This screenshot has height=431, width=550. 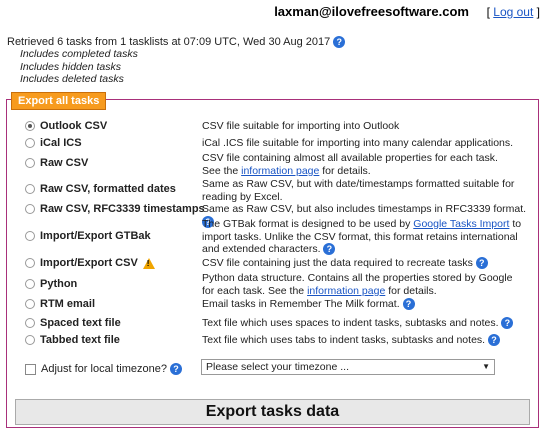 I want to click on radio-raw-csv-formatted, so click(x=30, y=189).